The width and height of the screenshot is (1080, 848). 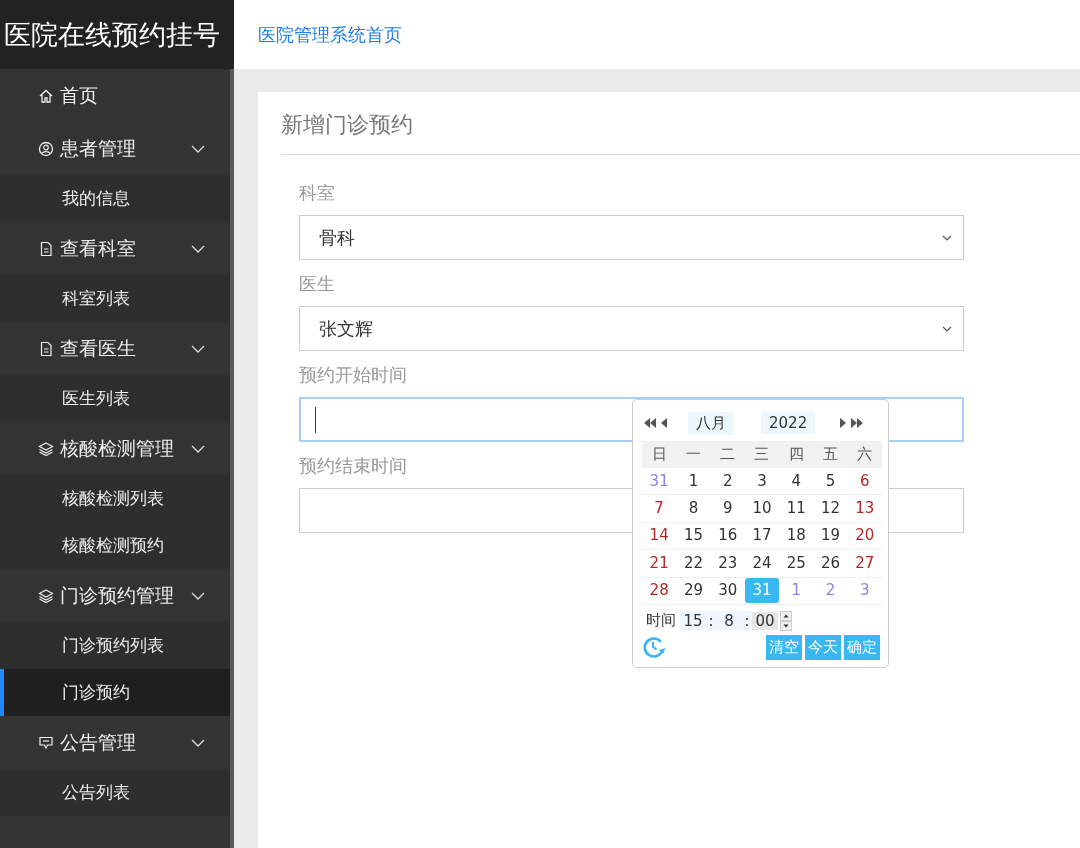 I want to click on select-field: 骨科, so click(x=631, y=237).